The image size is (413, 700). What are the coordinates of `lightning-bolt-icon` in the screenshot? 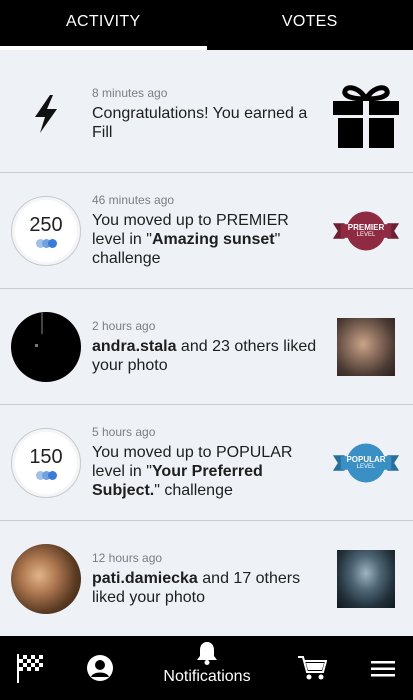 It's located at (46, 114).